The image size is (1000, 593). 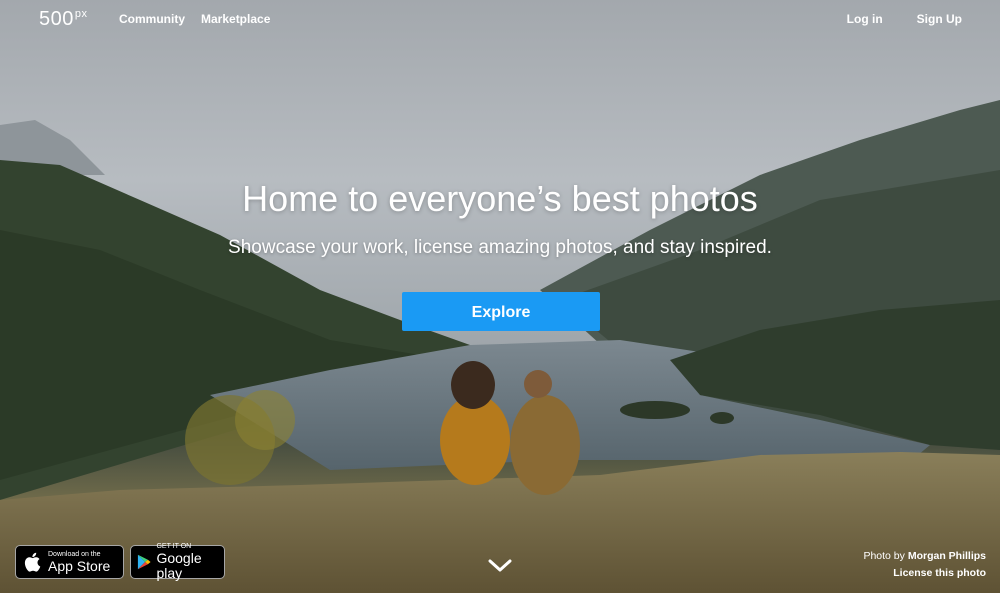 I want to click on nav-auth: Log in Sign Up, so click(x=904, y=19).